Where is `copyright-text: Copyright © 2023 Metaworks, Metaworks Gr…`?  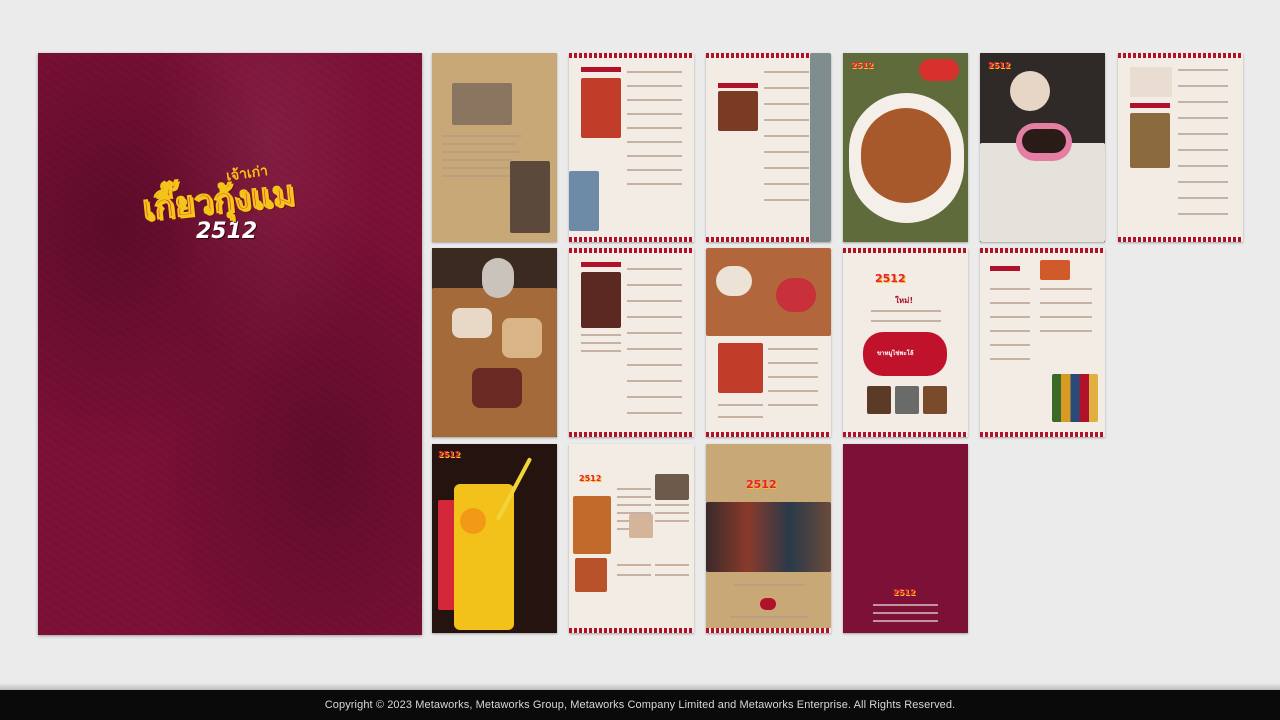
copyright-text: Copyright © 2023 Metaworks, Metaworks Gr… is located at coordinates (640, 705).